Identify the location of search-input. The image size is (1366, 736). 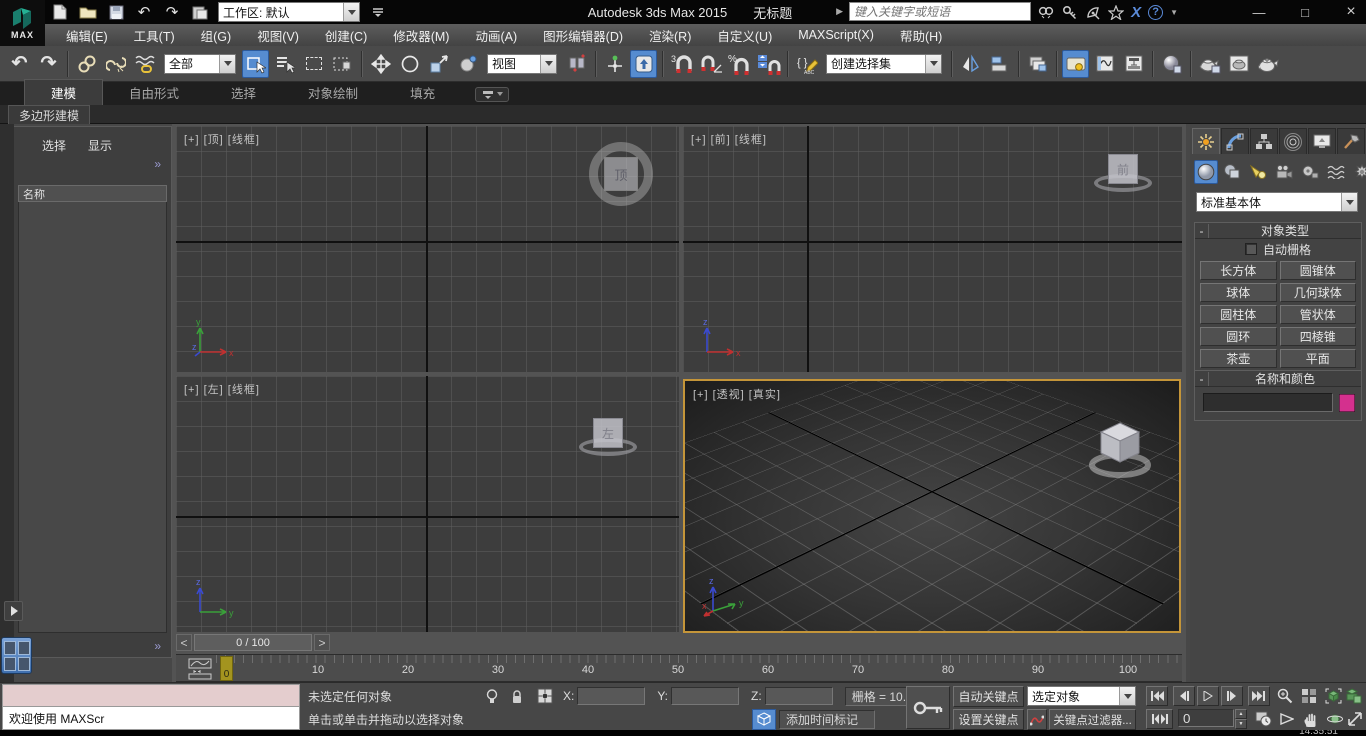
(940, 11).